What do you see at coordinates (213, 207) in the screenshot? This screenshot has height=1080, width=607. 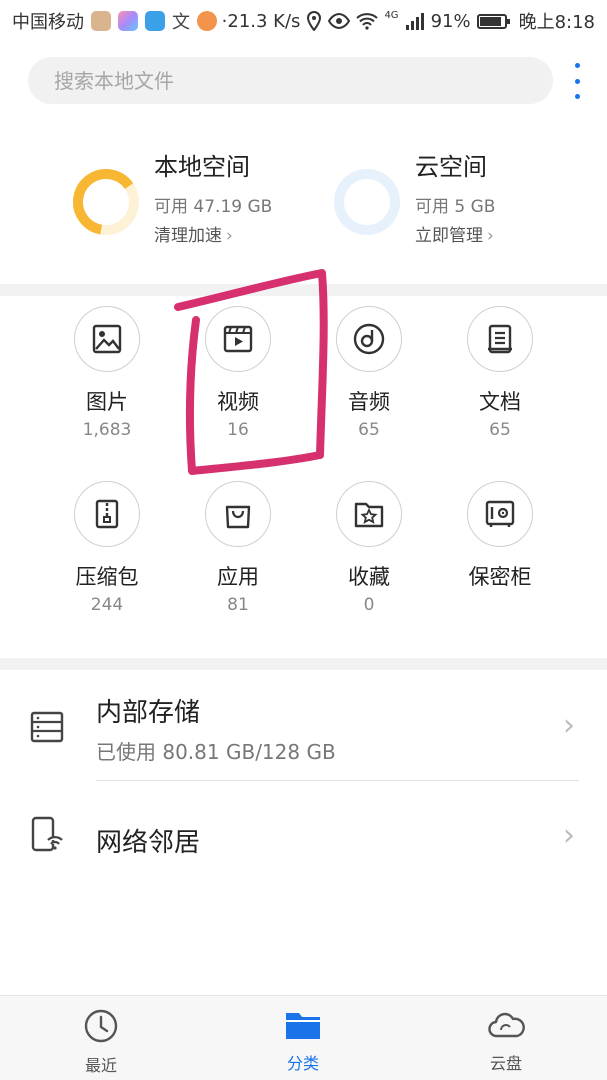 I see `local-space-free: 可用 47.19 GB` at bounding box center [213, 207].